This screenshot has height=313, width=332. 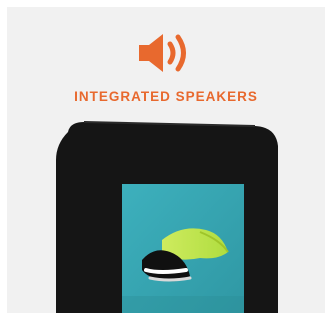 What do you see at coordinates (166, 96) in the screenshot?
I see `feature-title: INTEGRATED SPEAKERS` at bounding box center [166, 96].